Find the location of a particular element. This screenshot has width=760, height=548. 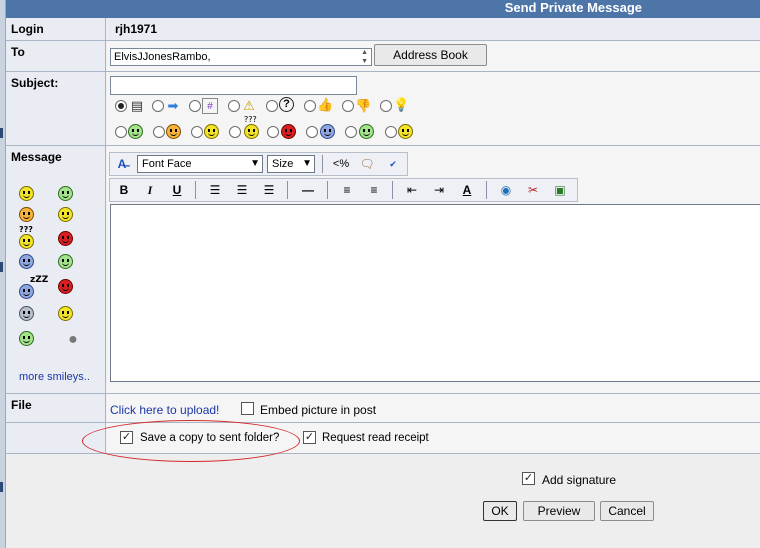

page-title: Send Private Message is located at coordinates (383, 9).